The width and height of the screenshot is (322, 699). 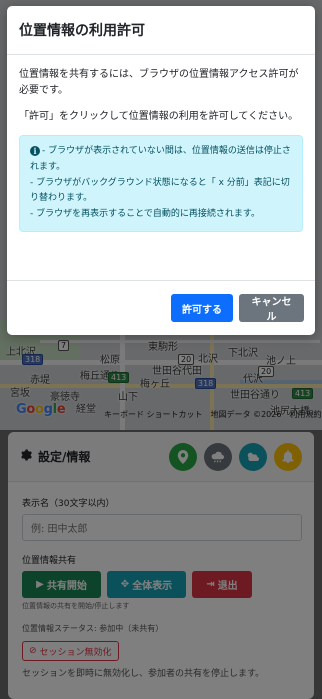 What do you see at coordinates (271, 308) in the screenshot?
I see `cancel-button: キャンセル` at bounding box center [271, 308].